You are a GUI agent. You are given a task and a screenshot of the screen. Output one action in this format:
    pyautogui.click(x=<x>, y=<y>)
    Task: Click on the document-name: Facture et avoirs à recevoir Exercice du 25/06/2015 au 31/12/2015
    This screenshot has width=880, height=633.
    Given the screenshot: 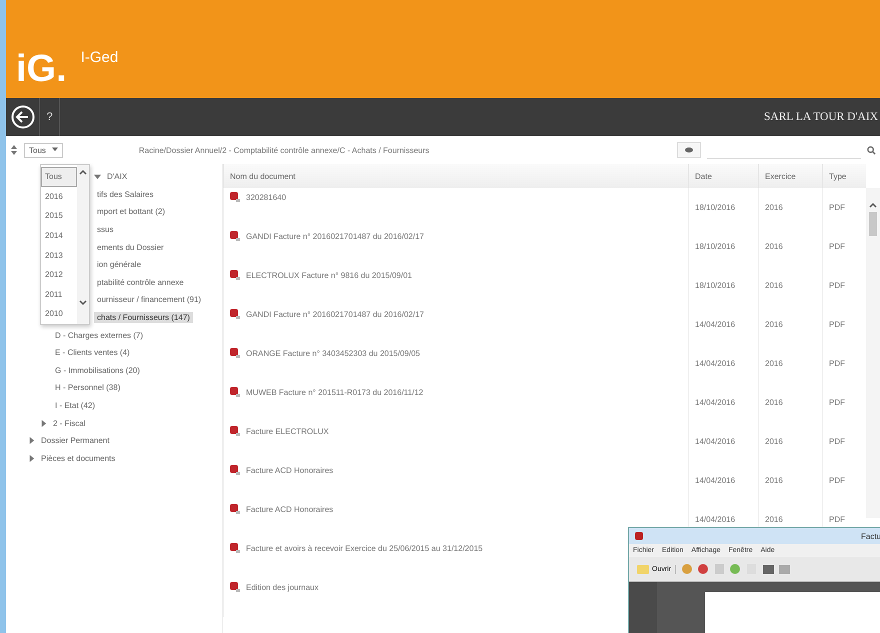 What is the action you would take?
    pyautogui.click(x=364, y=548)
    